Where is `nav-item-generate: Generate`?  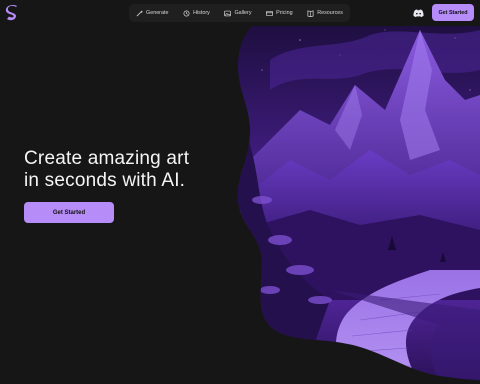
nav-item-generate: Generate is located at coordinates (152, 13).